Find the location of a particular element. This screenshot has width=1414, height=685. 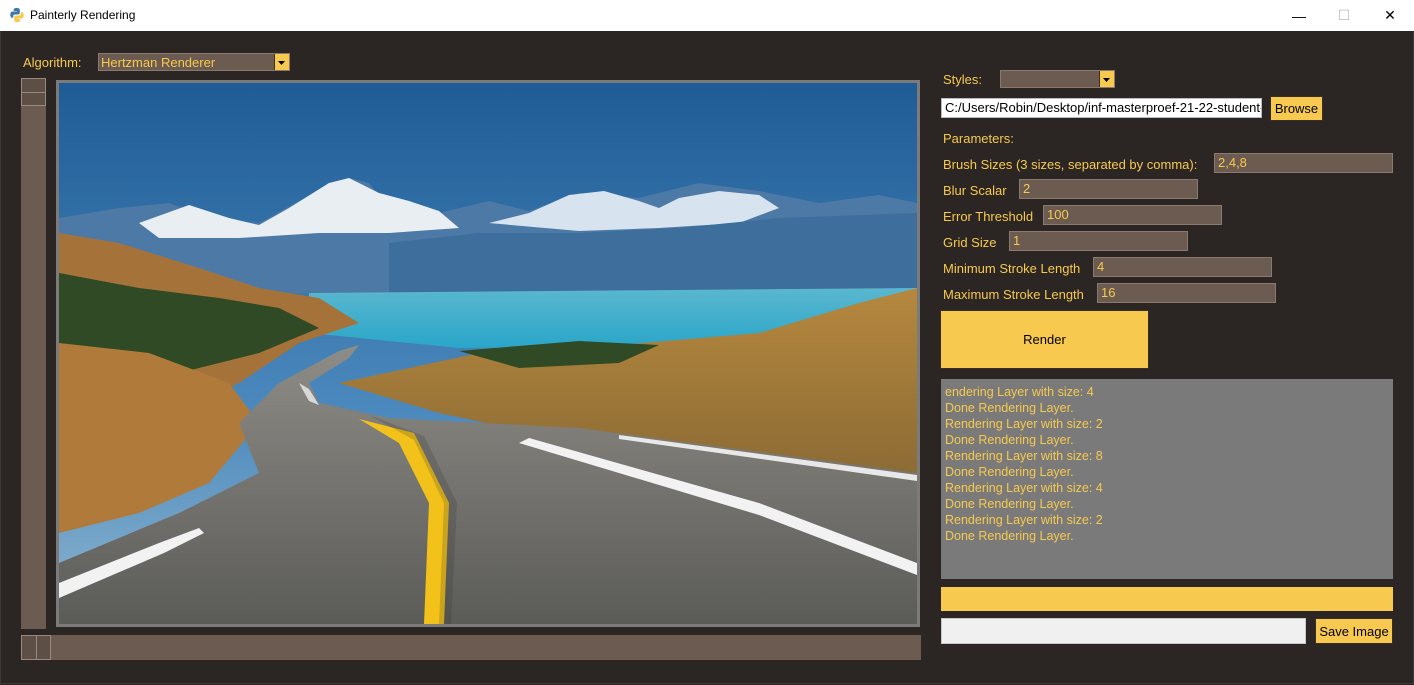

render-button: Render is located at coordinates (1044, 339).